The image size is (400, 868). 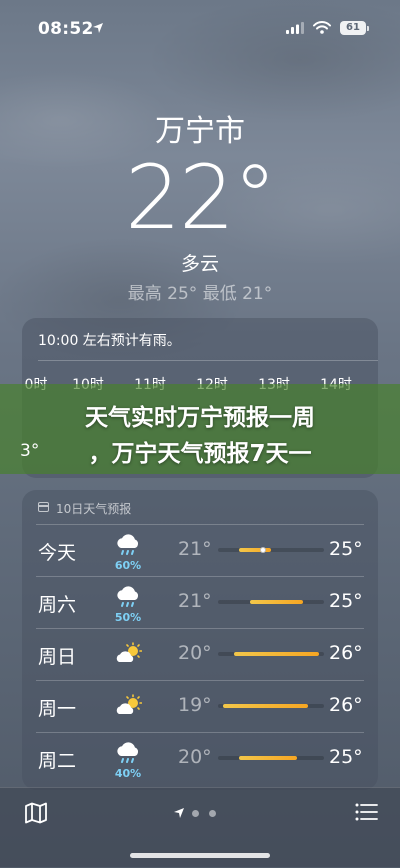 I want to click on forecast-day-row: 周二 40% 20° 25°, so click(x=200, y=758).